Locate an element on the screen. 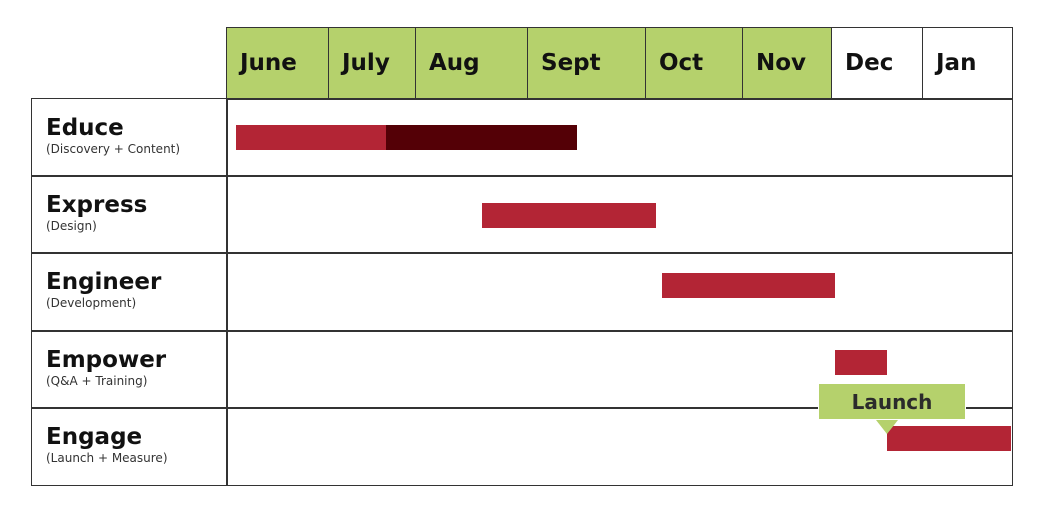  phase-name: Empower is located at coordinates (106, 360).